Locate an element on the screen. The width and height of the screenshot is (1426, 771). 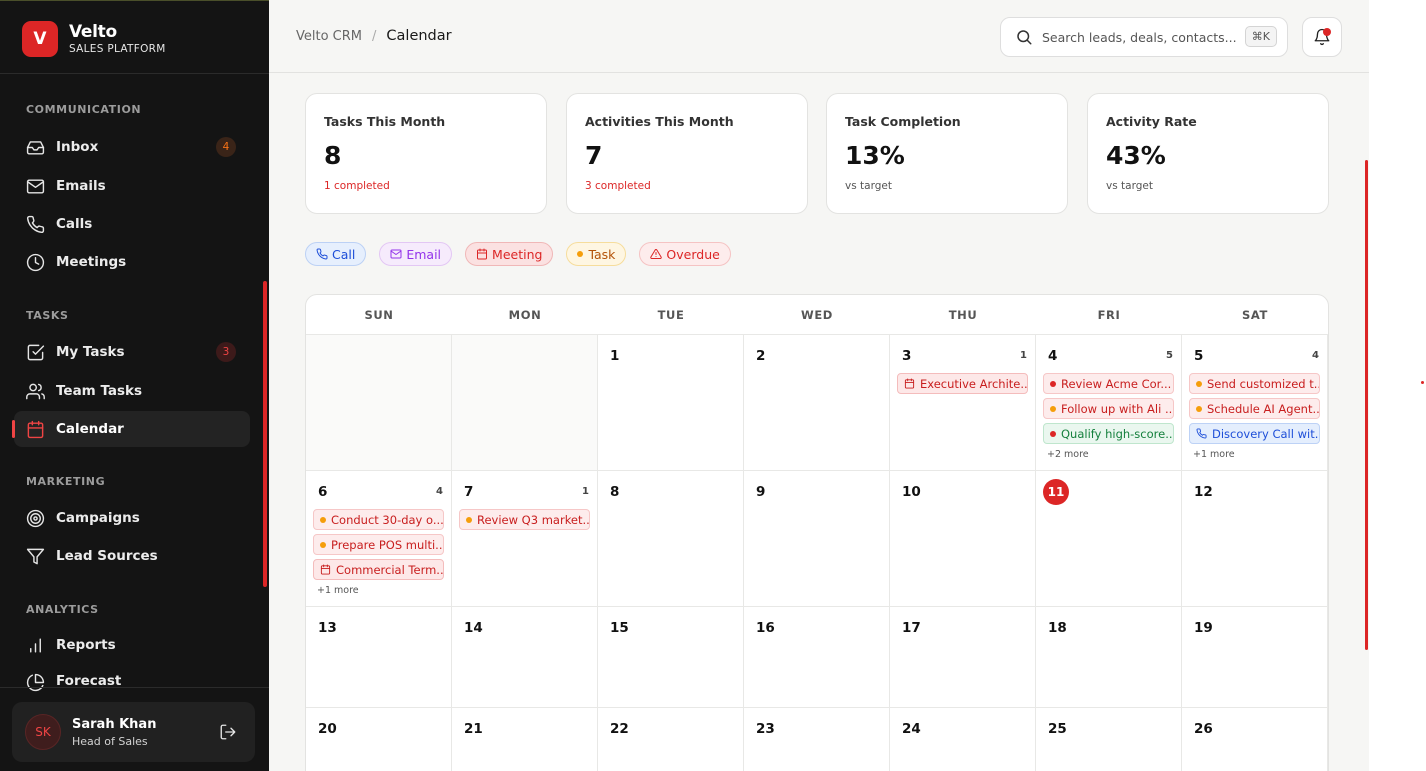
legend-task: Task is located at coordinates (596, 254).